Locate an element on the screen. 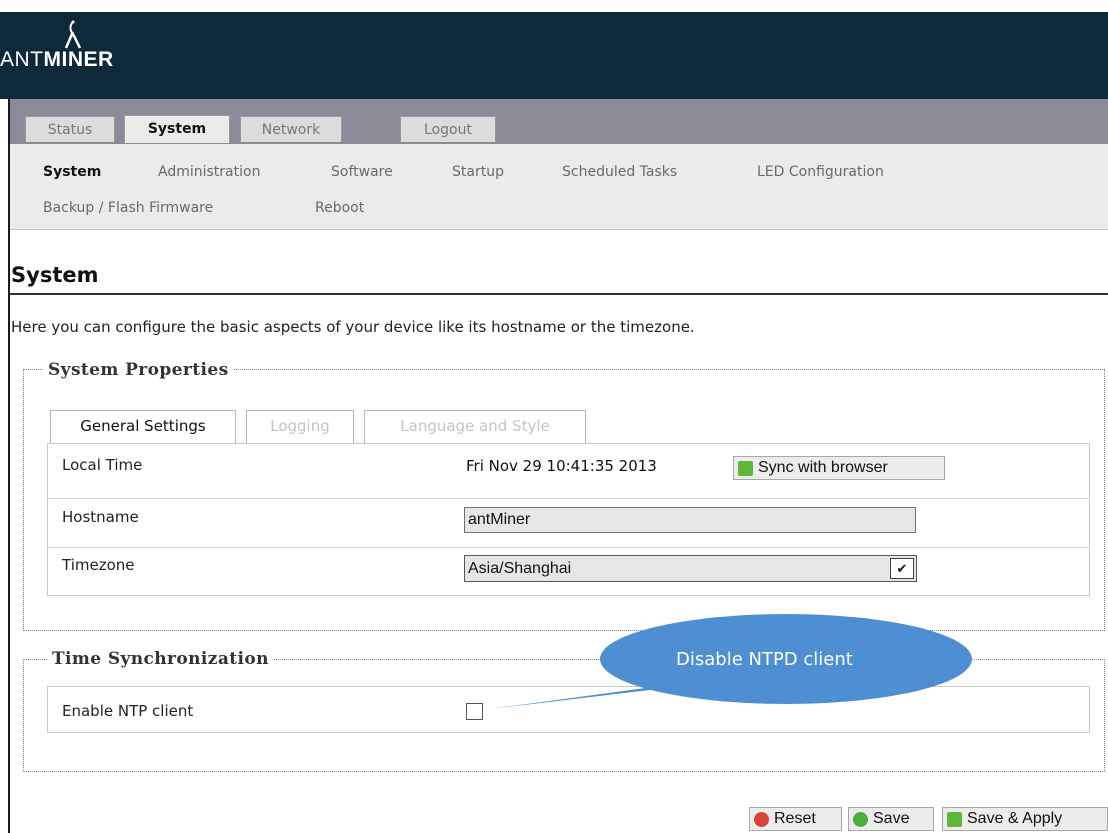  reset-button: Reset is located at coordinates (795, 819).